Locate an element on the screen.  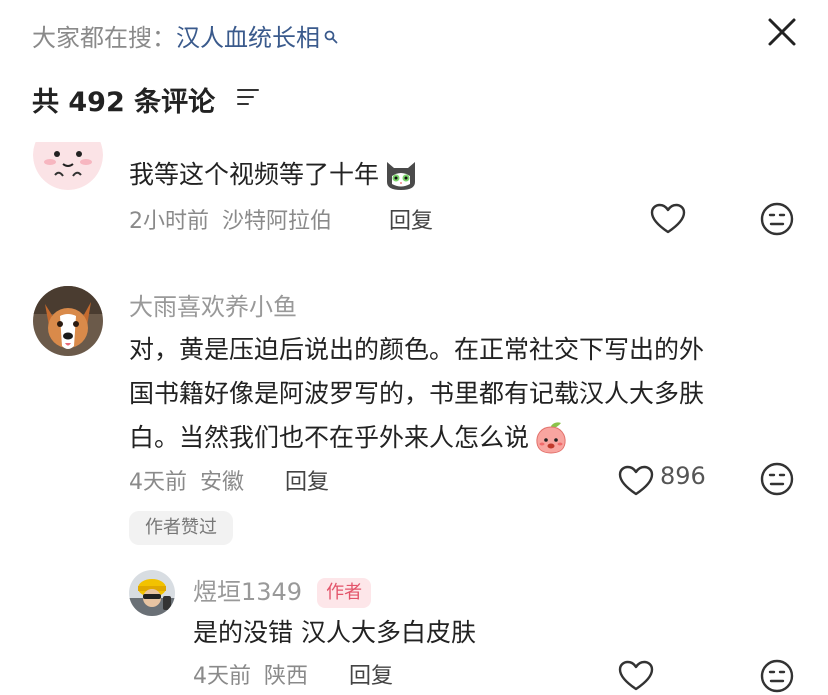
like-count: 896 is located at coordinates (683, 476).